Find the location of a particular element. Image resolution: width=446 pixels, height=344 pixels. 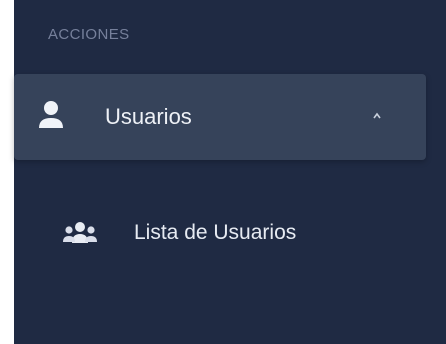

users-group-icon is located at coordinates (80, 232).